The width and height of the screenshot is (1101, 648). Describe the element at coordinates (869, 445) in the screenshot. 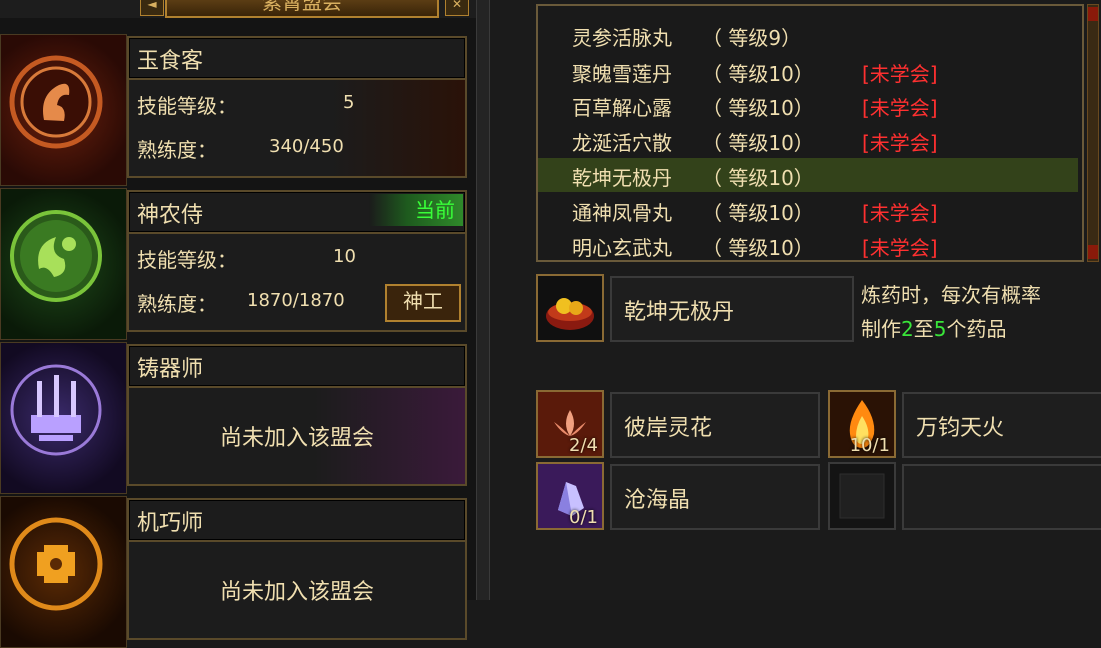

I see `material-count: 10/1` at that location.